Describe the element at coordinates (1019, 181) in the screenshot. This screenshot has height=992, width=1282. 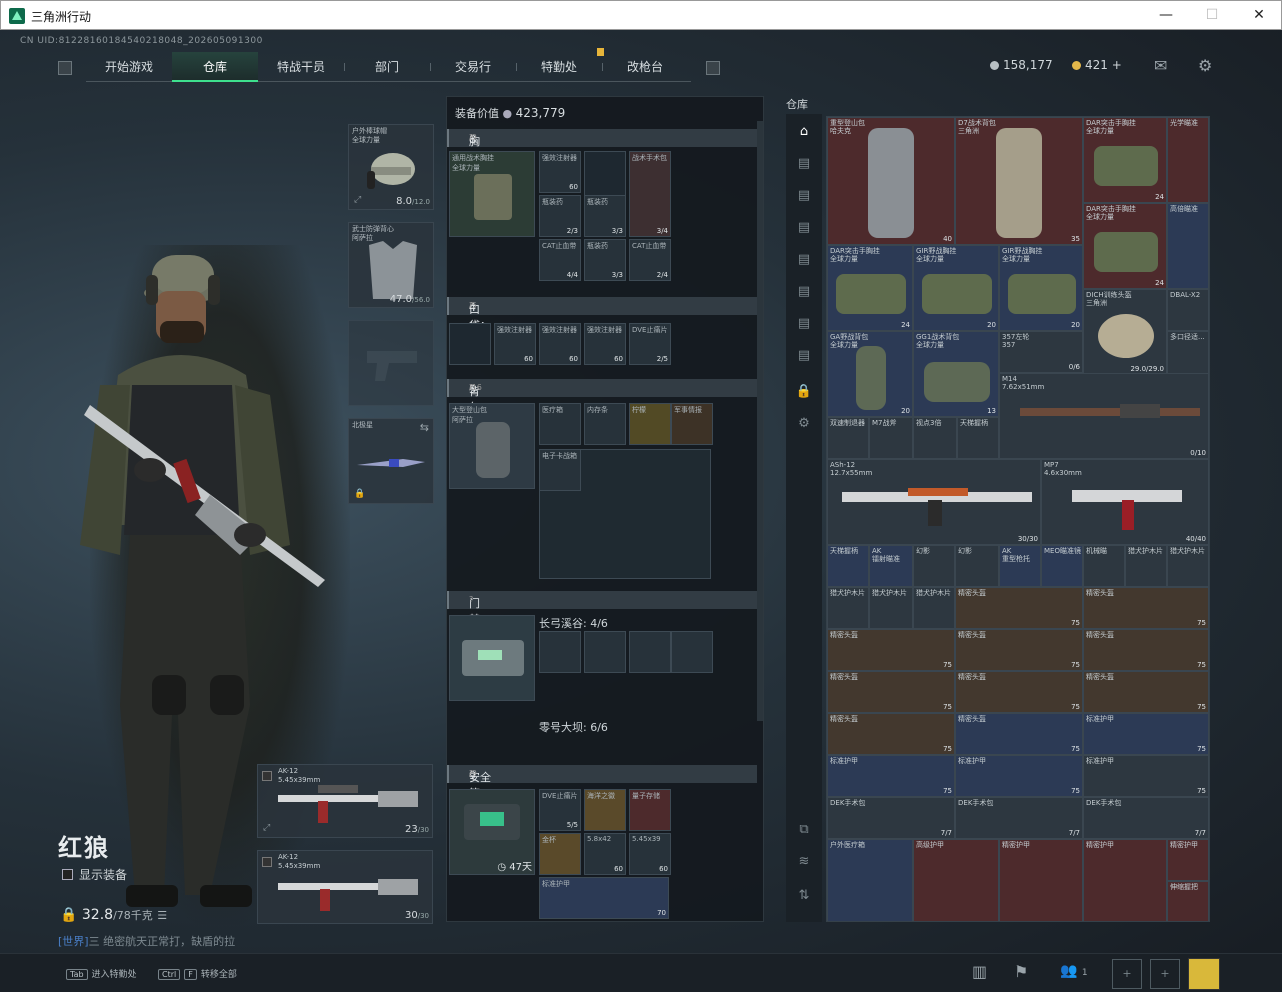
I see `stash-item: D7战术背包 三角洲 35` at that location.